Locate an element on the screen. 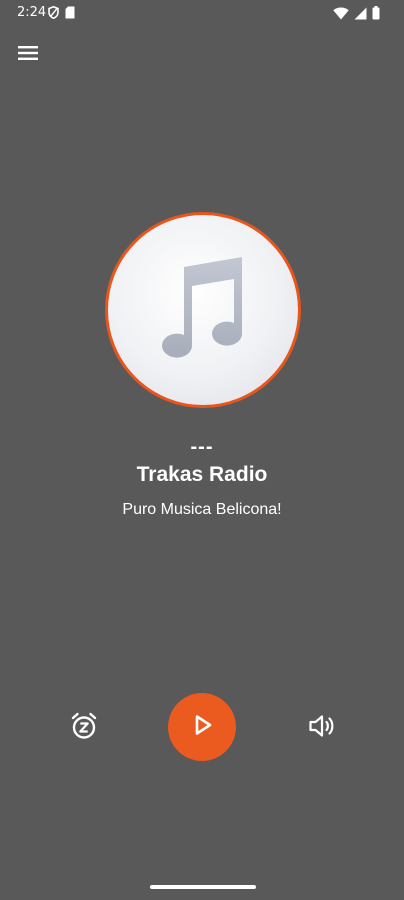 This screenshot has width=404, height=900. signal-icon is located at coordinates (360, 16).